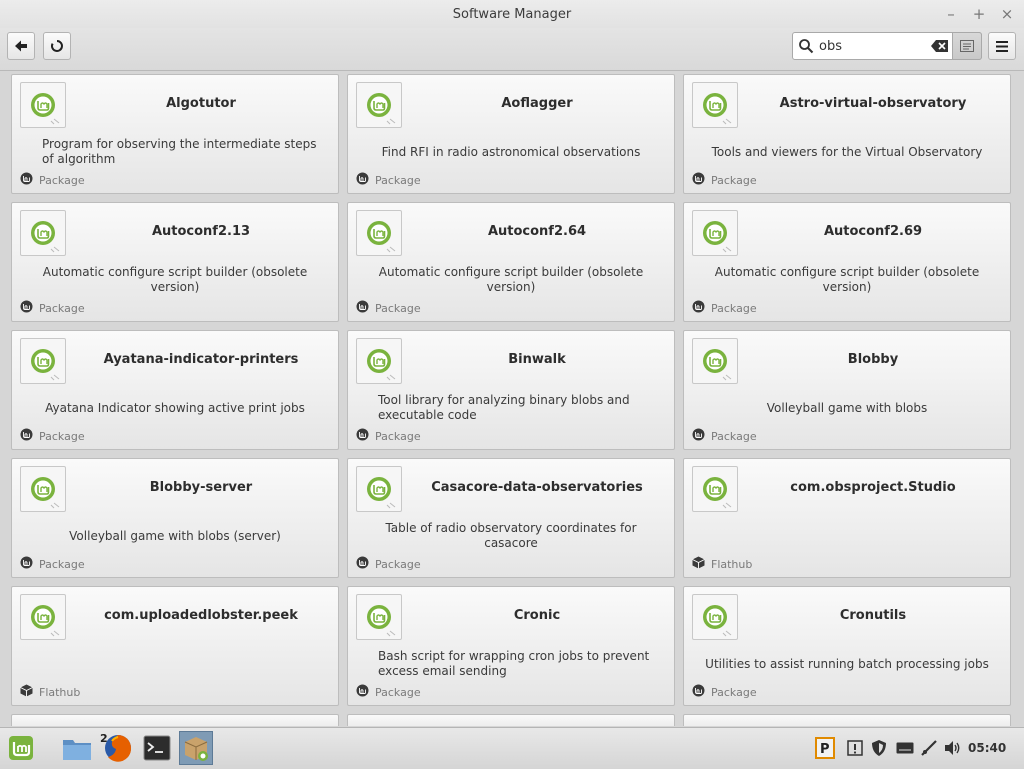 The image size is (1024, 769). I want to click on app-card: com.uploadedlobster.peek Flathub, so click(175, 646).